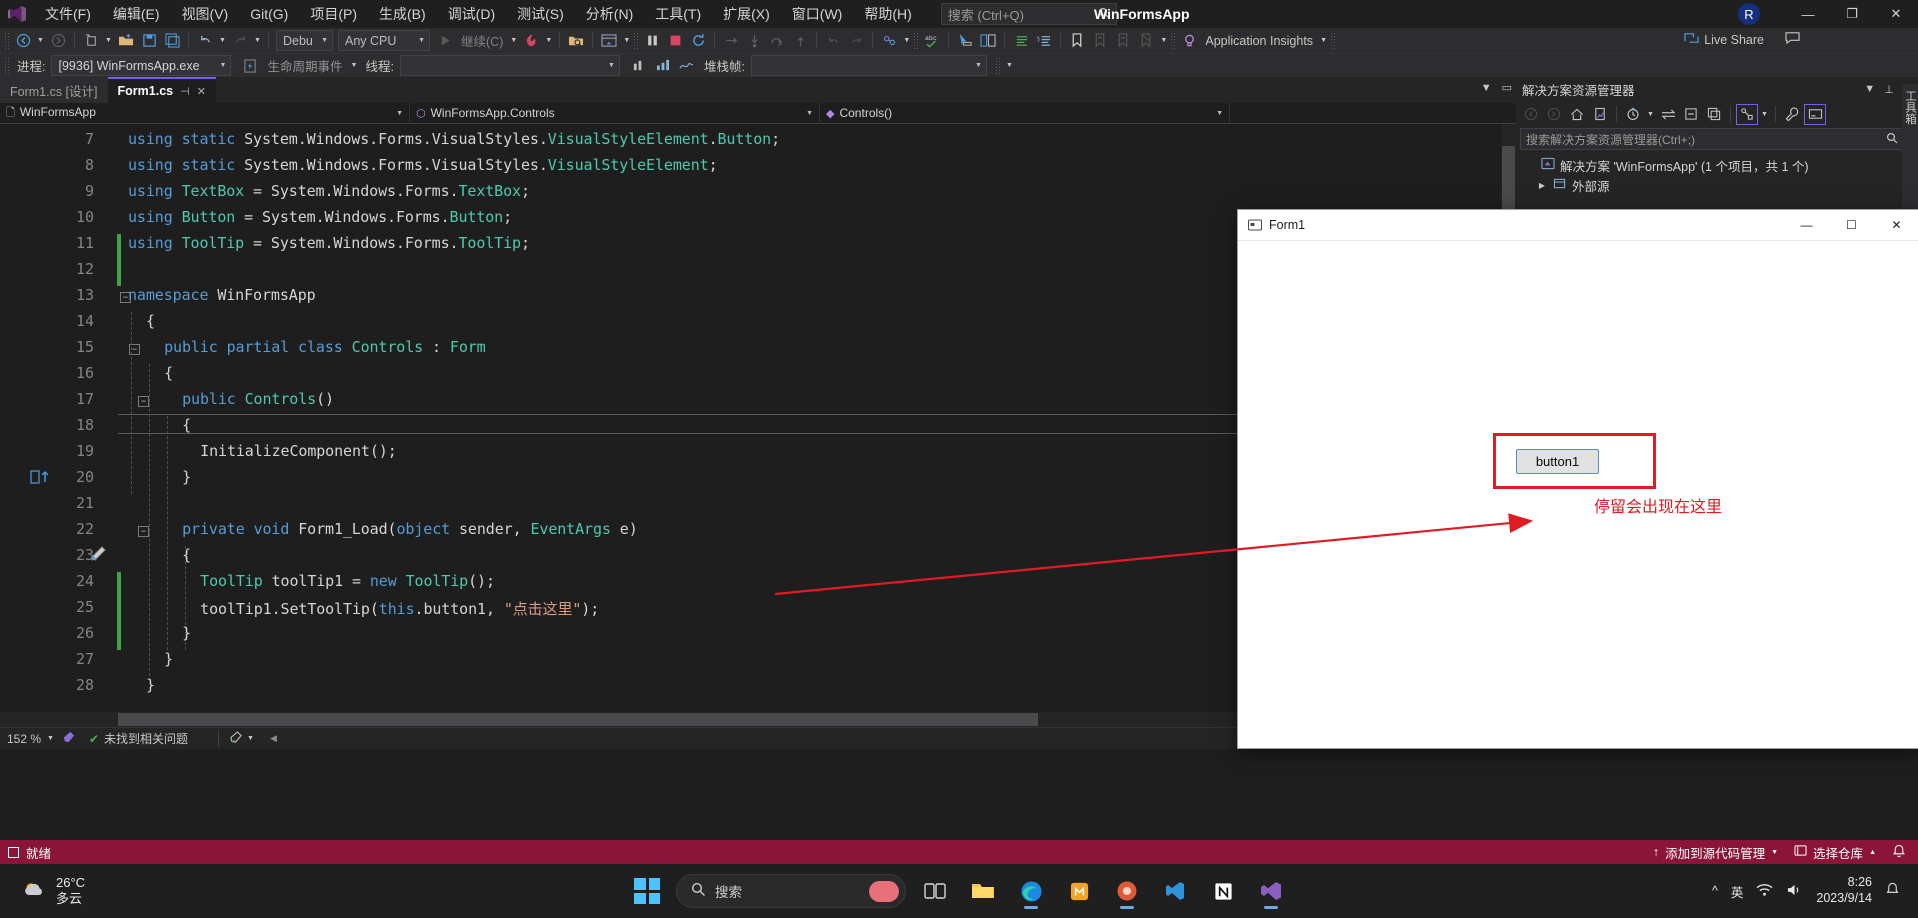 The width and height of the screenshot is (1918, 918). Describe the element at coordinates (1714, 114) in the screenshot. I see `show-all-files-icon` at that location.